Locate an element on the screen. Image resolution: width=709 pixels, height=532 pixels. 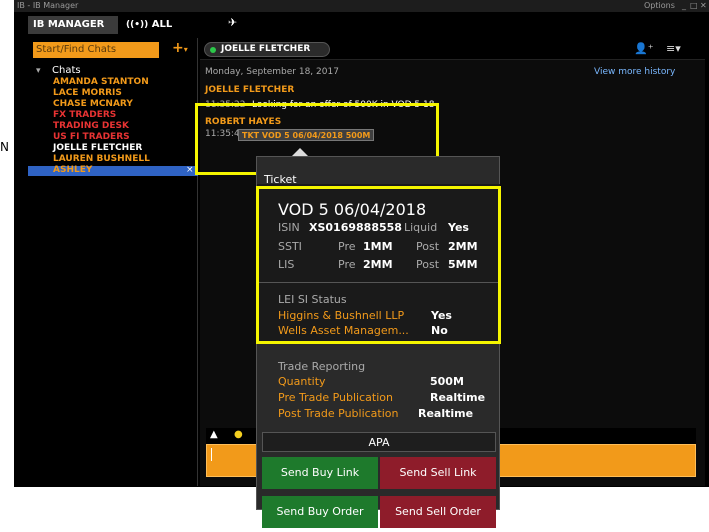
online-status-icon is located at coordinates (213, 50).